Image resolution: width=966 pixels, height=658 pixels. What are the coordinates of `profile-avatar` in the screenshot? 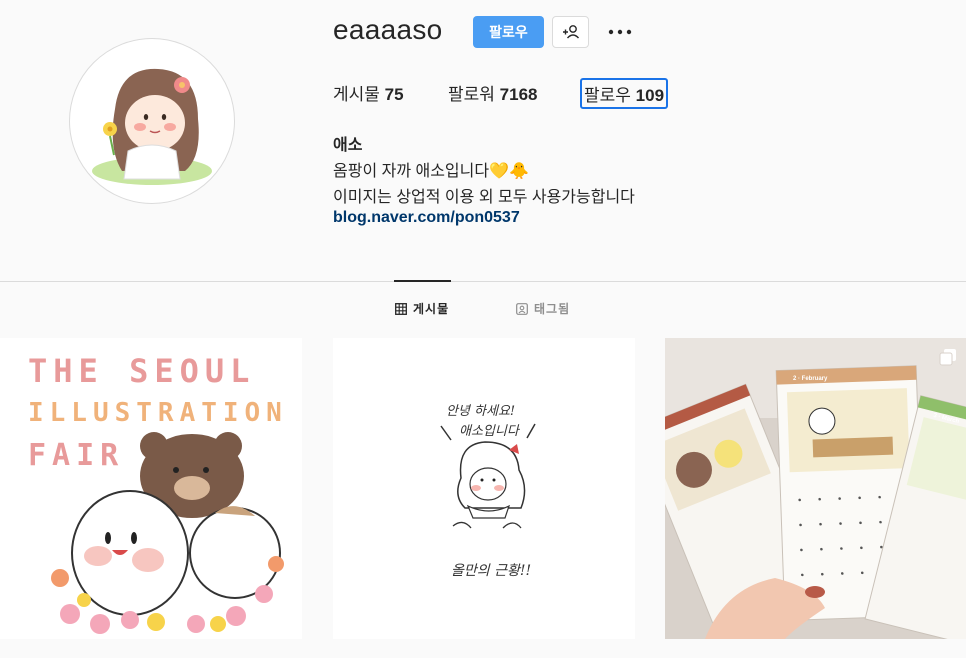 It's located at (152, 121).